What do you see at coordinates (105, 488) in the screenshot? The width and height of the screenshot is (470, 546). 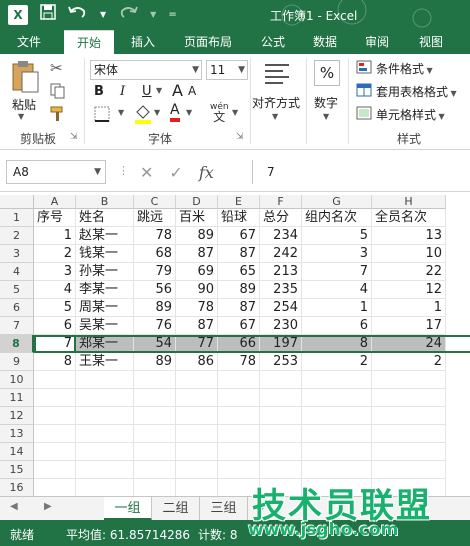 I see `cell-b16` at bounding box center [105, 488].